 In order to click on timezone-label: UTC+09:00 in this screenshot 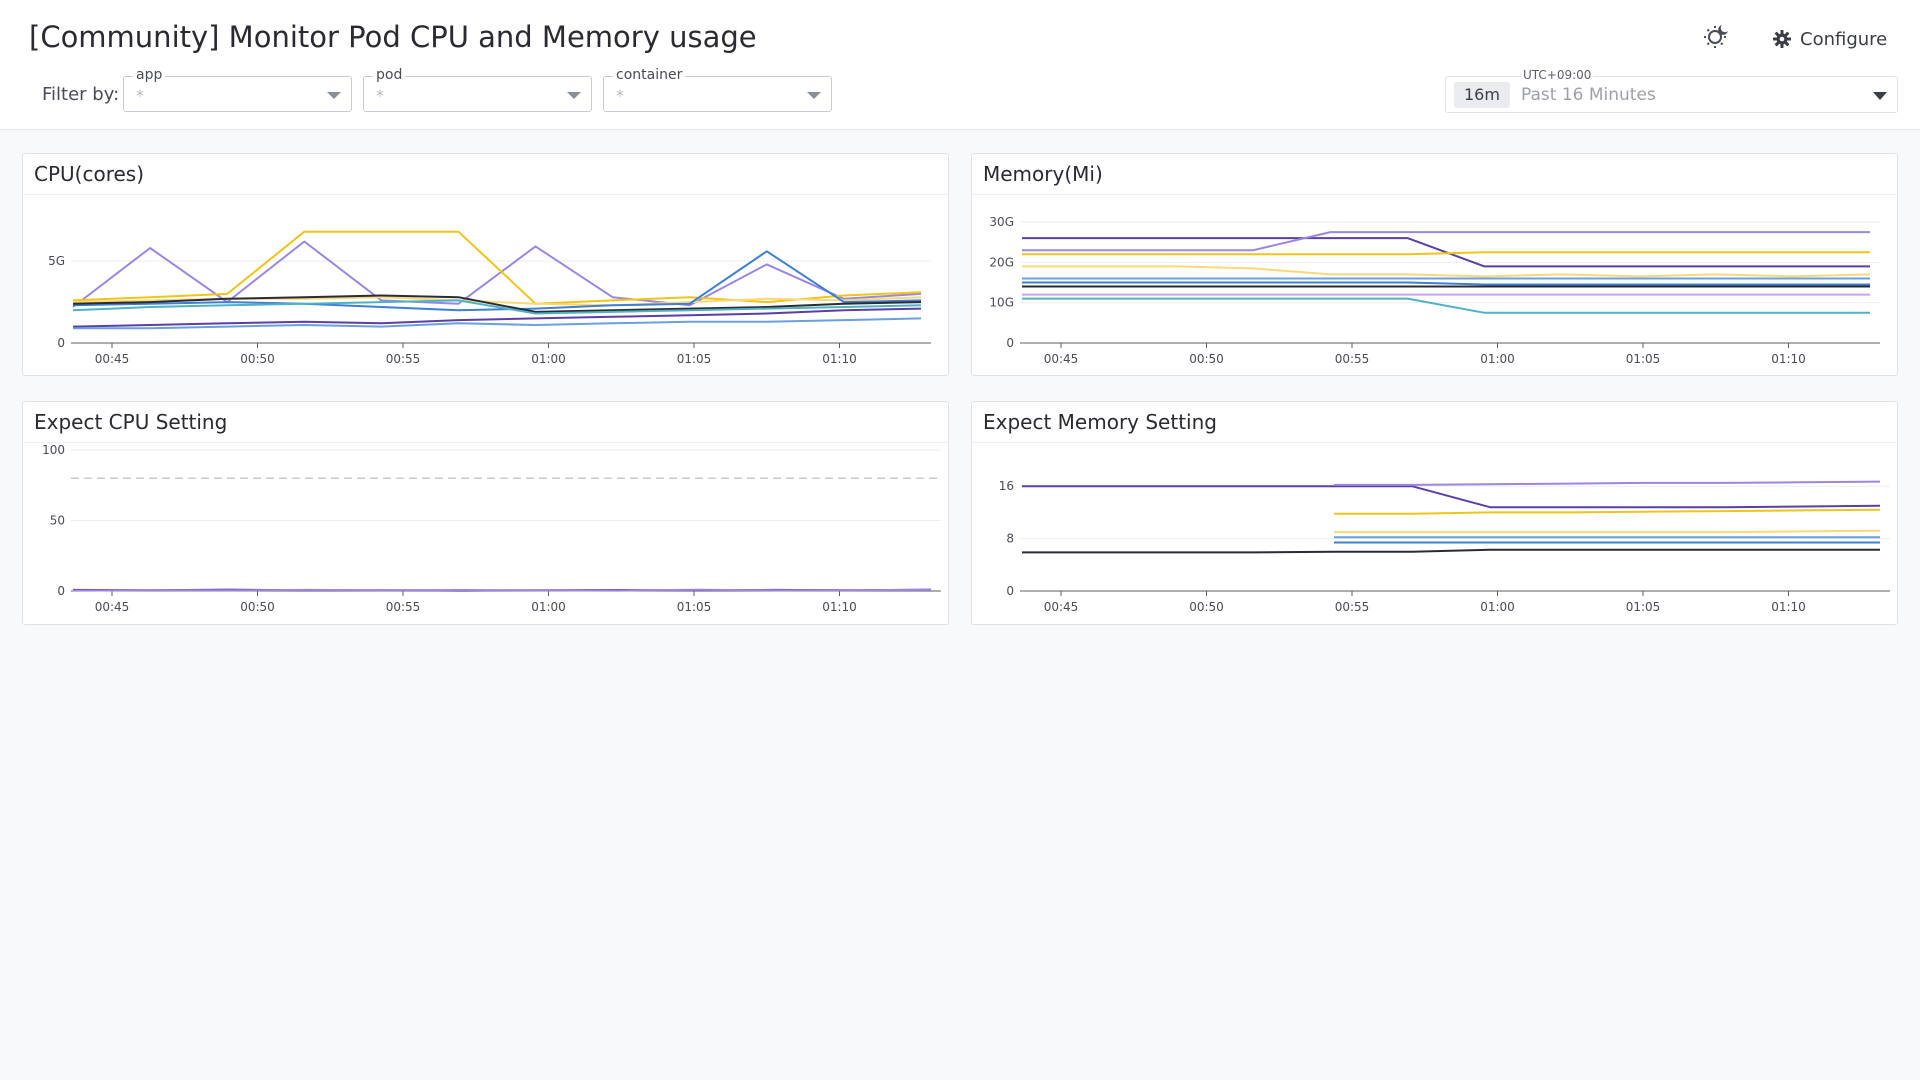, I will do `click(1557, 75)`.